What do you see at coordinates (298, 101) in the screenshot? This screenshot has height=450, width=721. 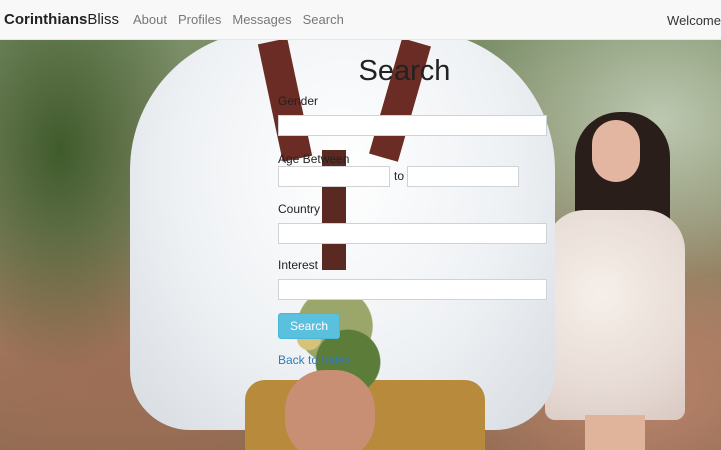 I see `gender-label: Gender` at bounding box center [298, 101].